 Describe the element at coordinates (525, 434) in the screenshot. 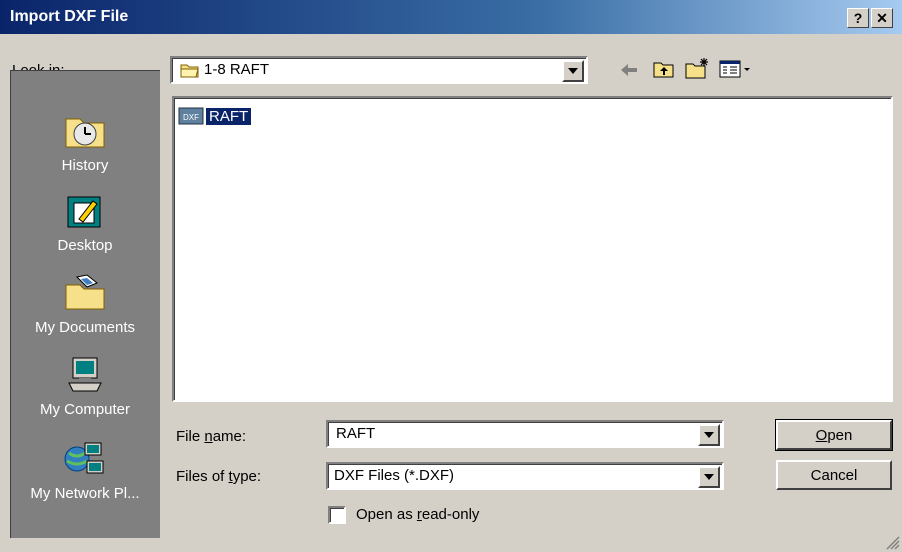

I see `filename-combobox: RAFT` at that location.